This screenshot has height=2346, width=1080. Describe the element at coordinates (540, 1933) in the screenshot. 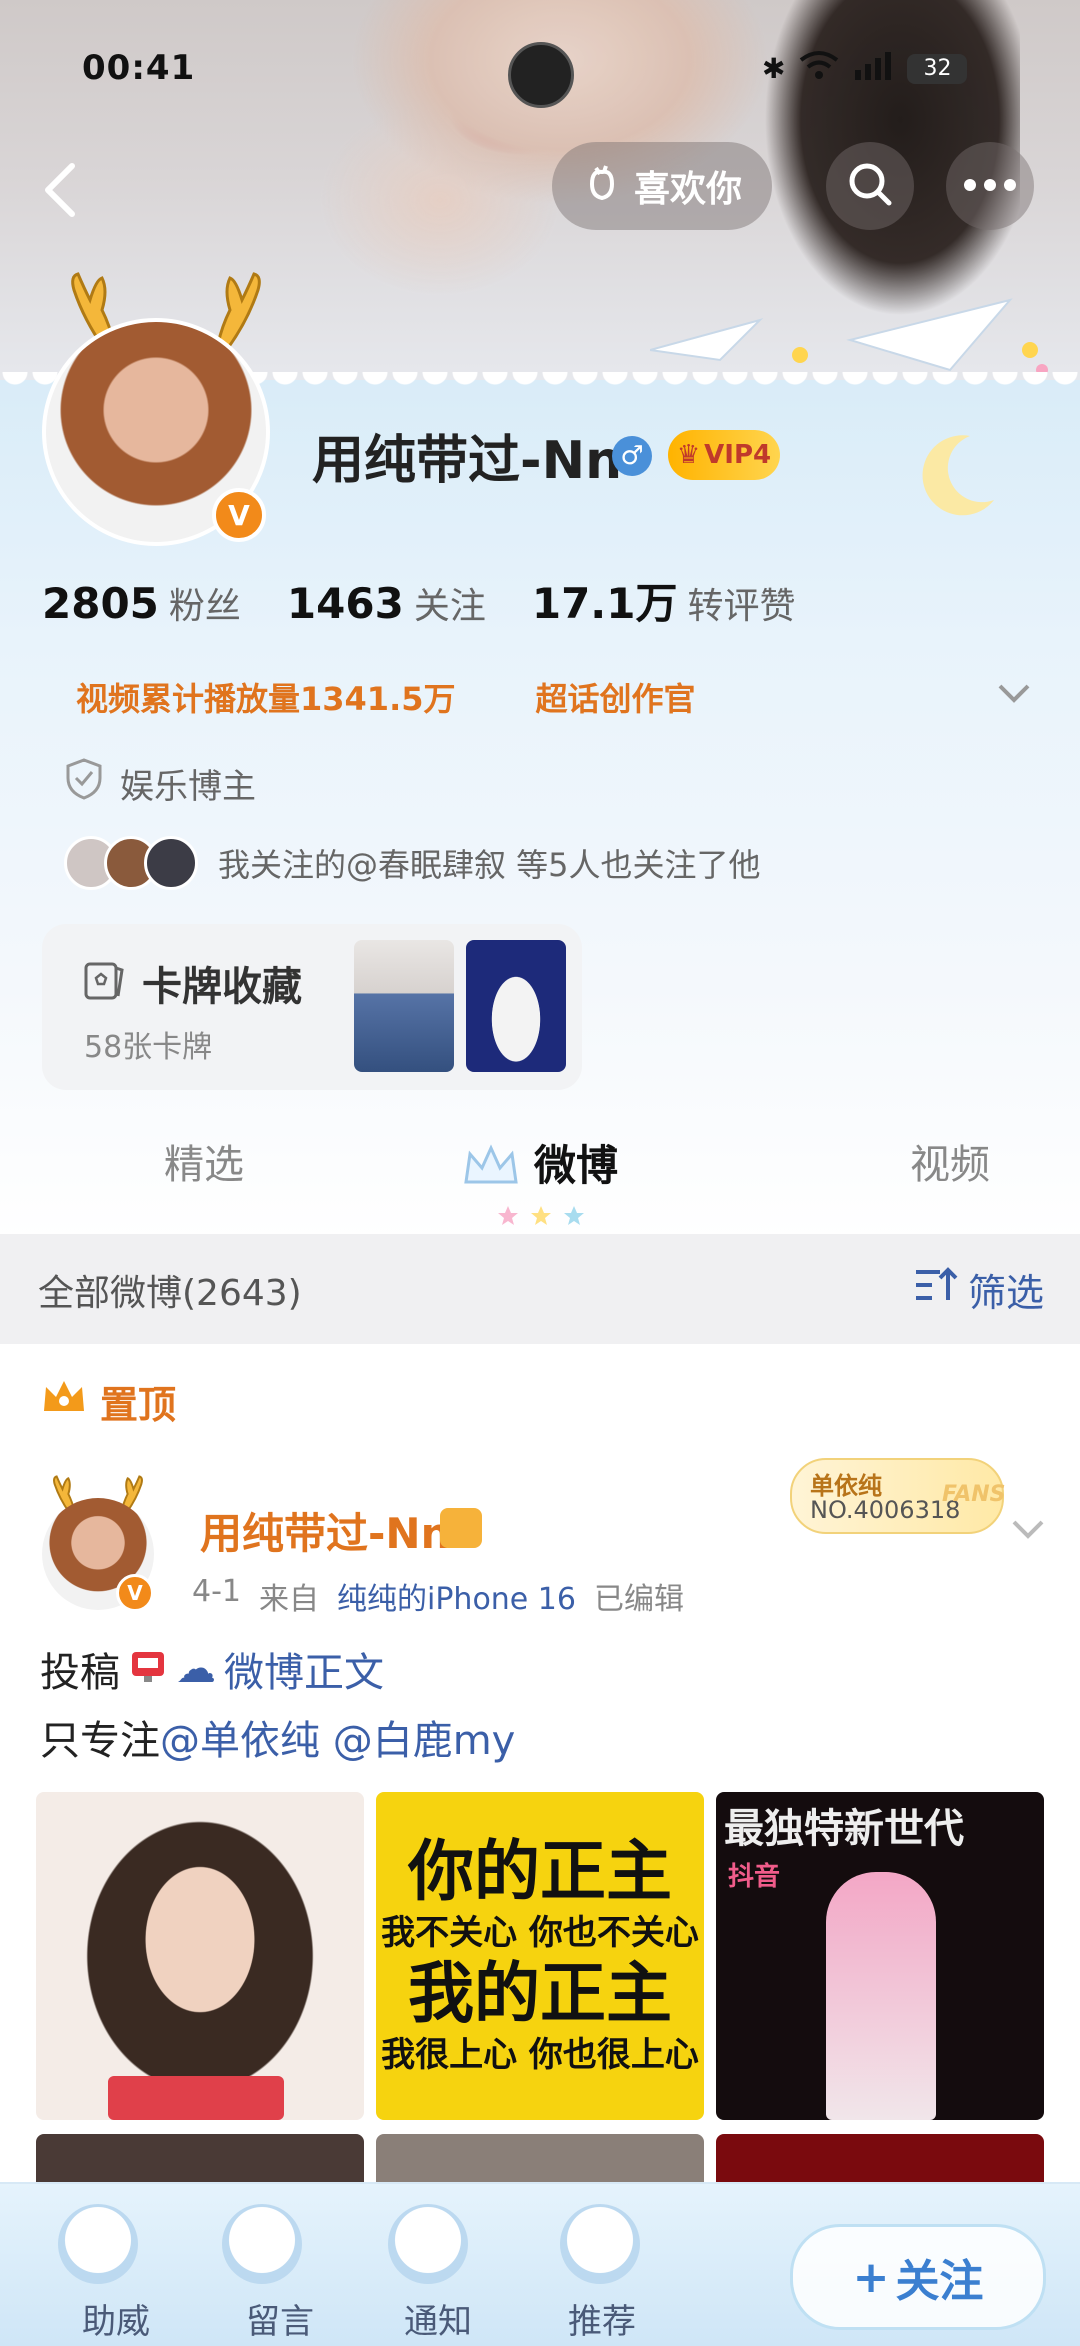

I see `image-text: 我不关心 你也不关心` at that location.